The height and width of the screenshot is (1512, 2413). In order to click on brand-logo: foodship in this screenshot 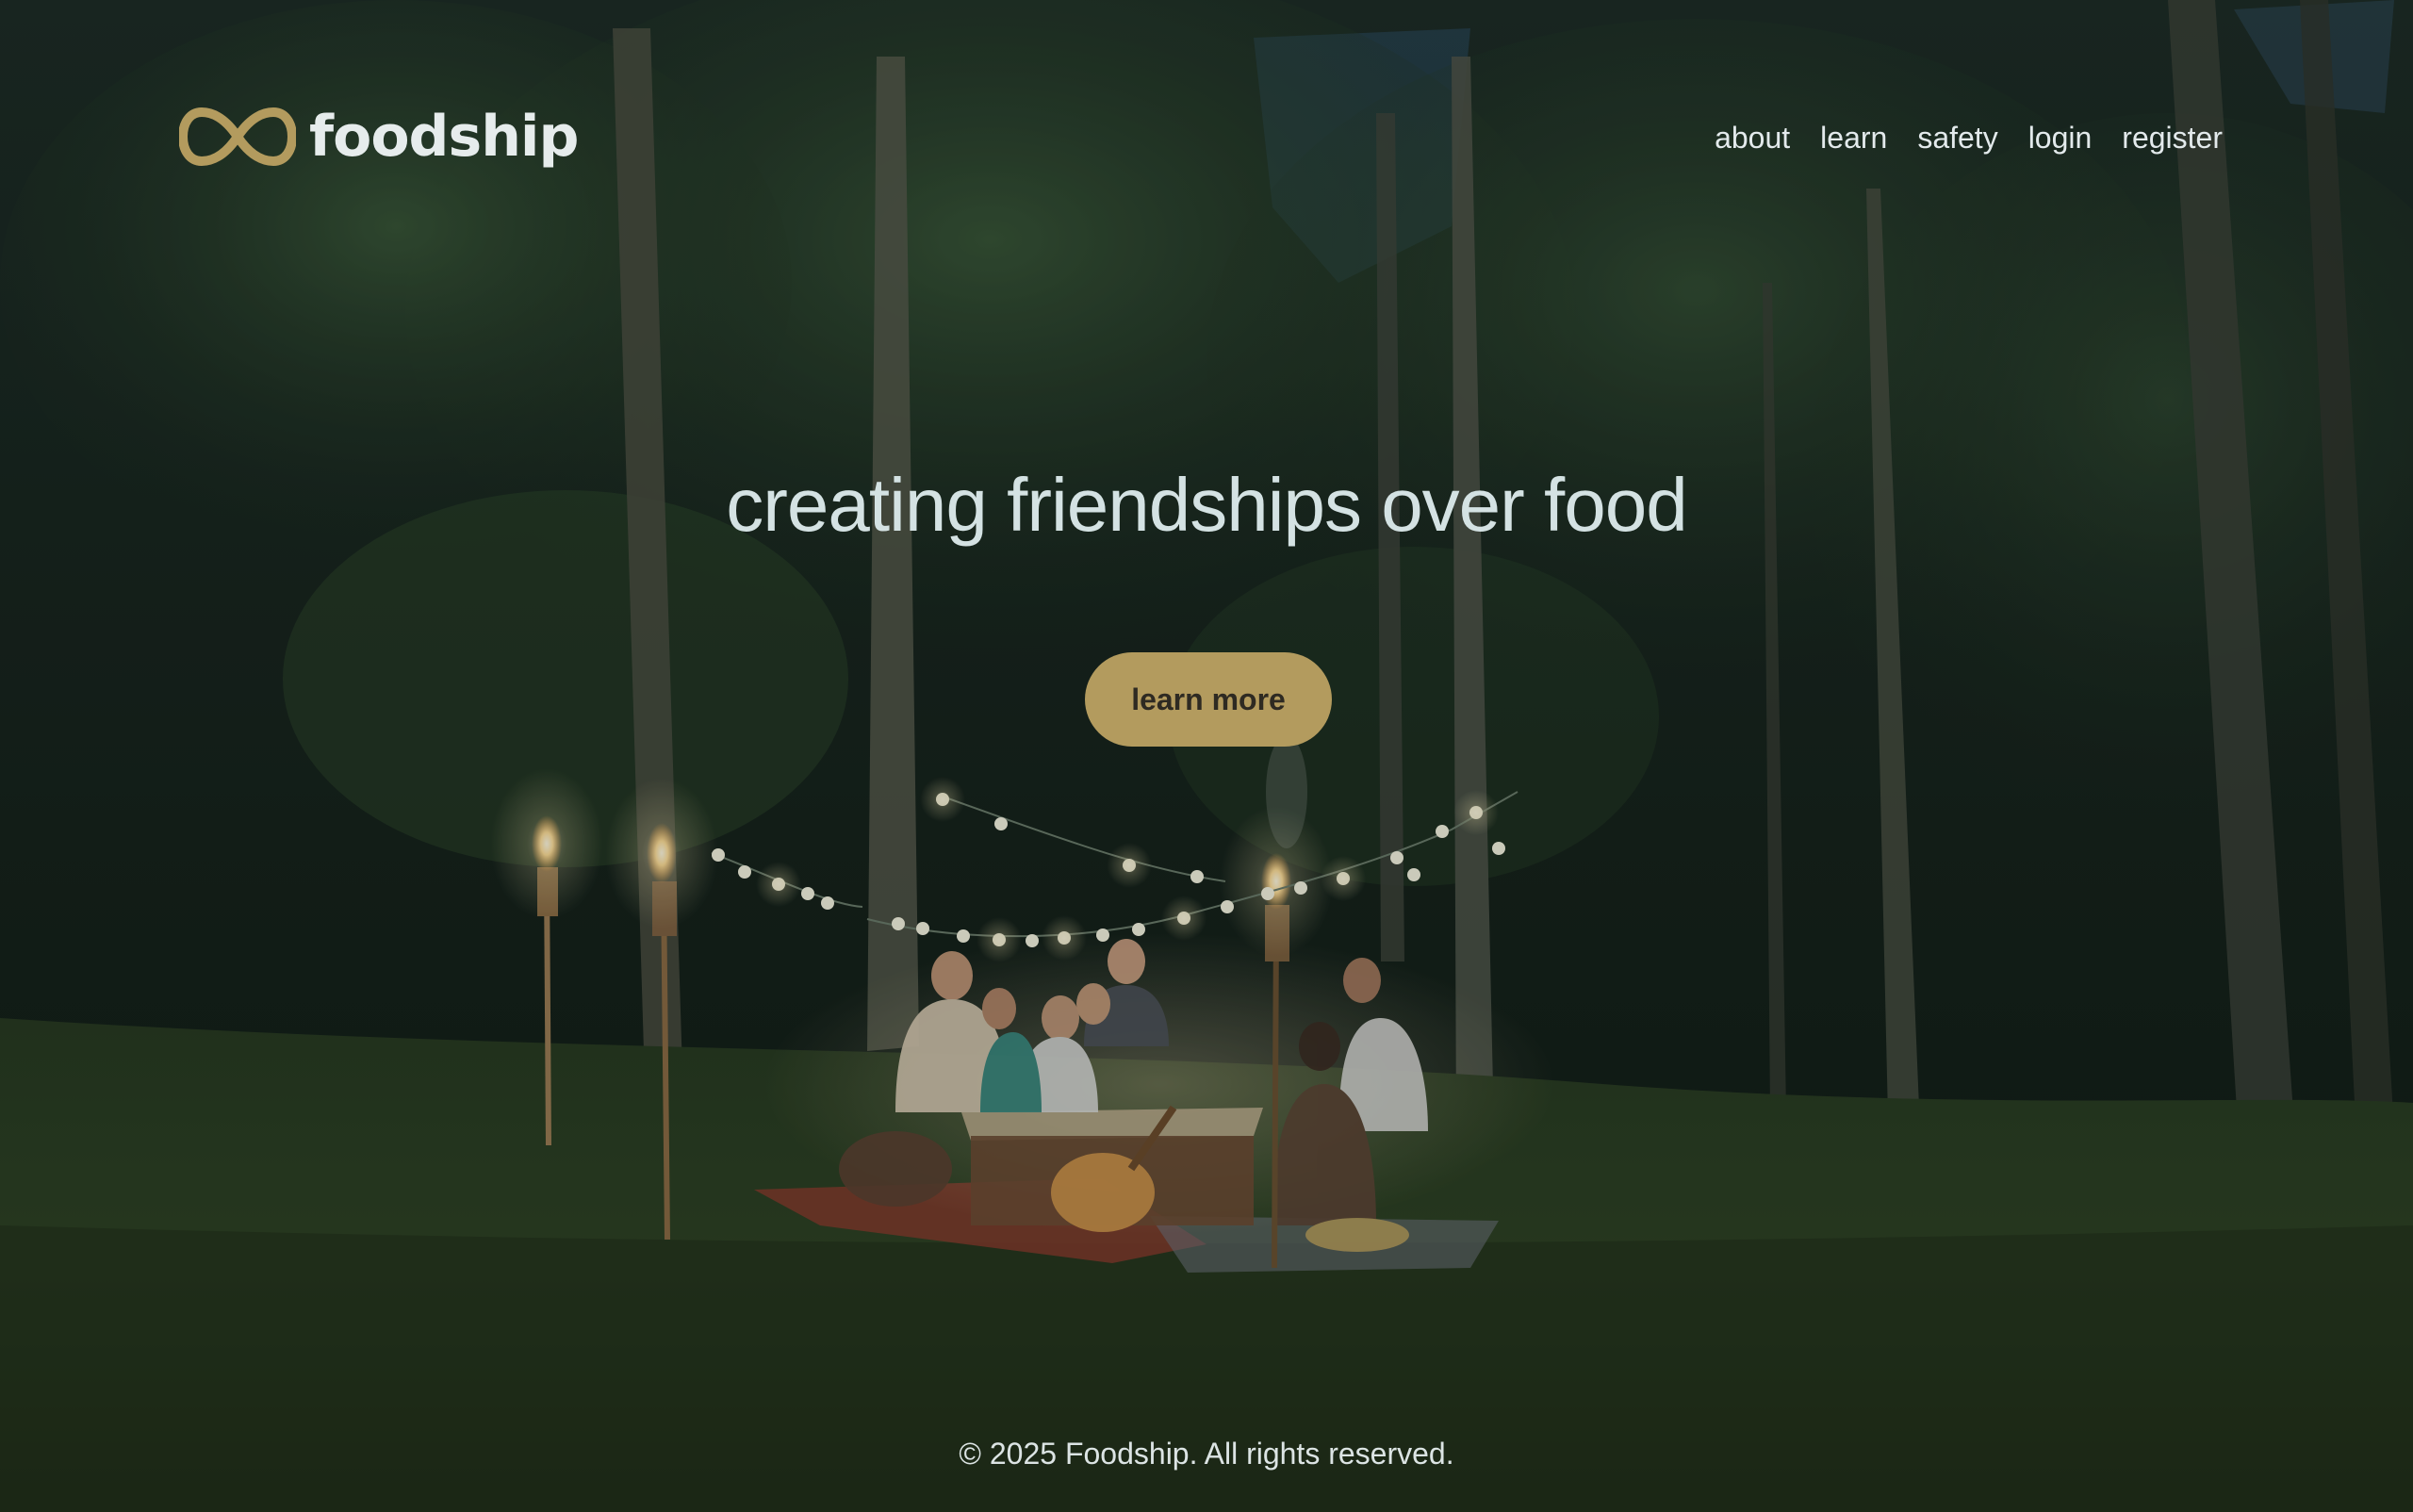, I will do `click(379, 137)`.